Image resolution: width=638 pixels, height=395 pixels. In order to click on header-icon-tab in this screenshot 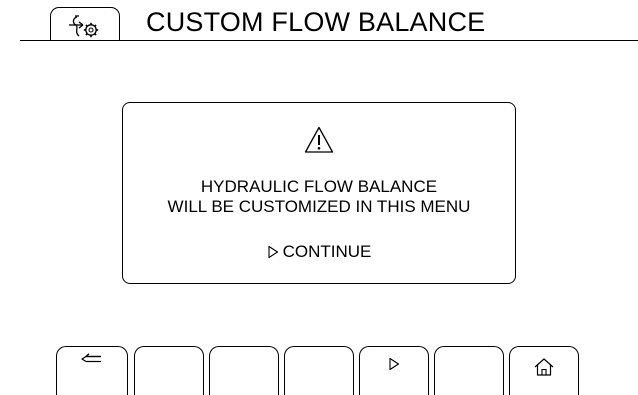, I will do `click(85, 23)`.